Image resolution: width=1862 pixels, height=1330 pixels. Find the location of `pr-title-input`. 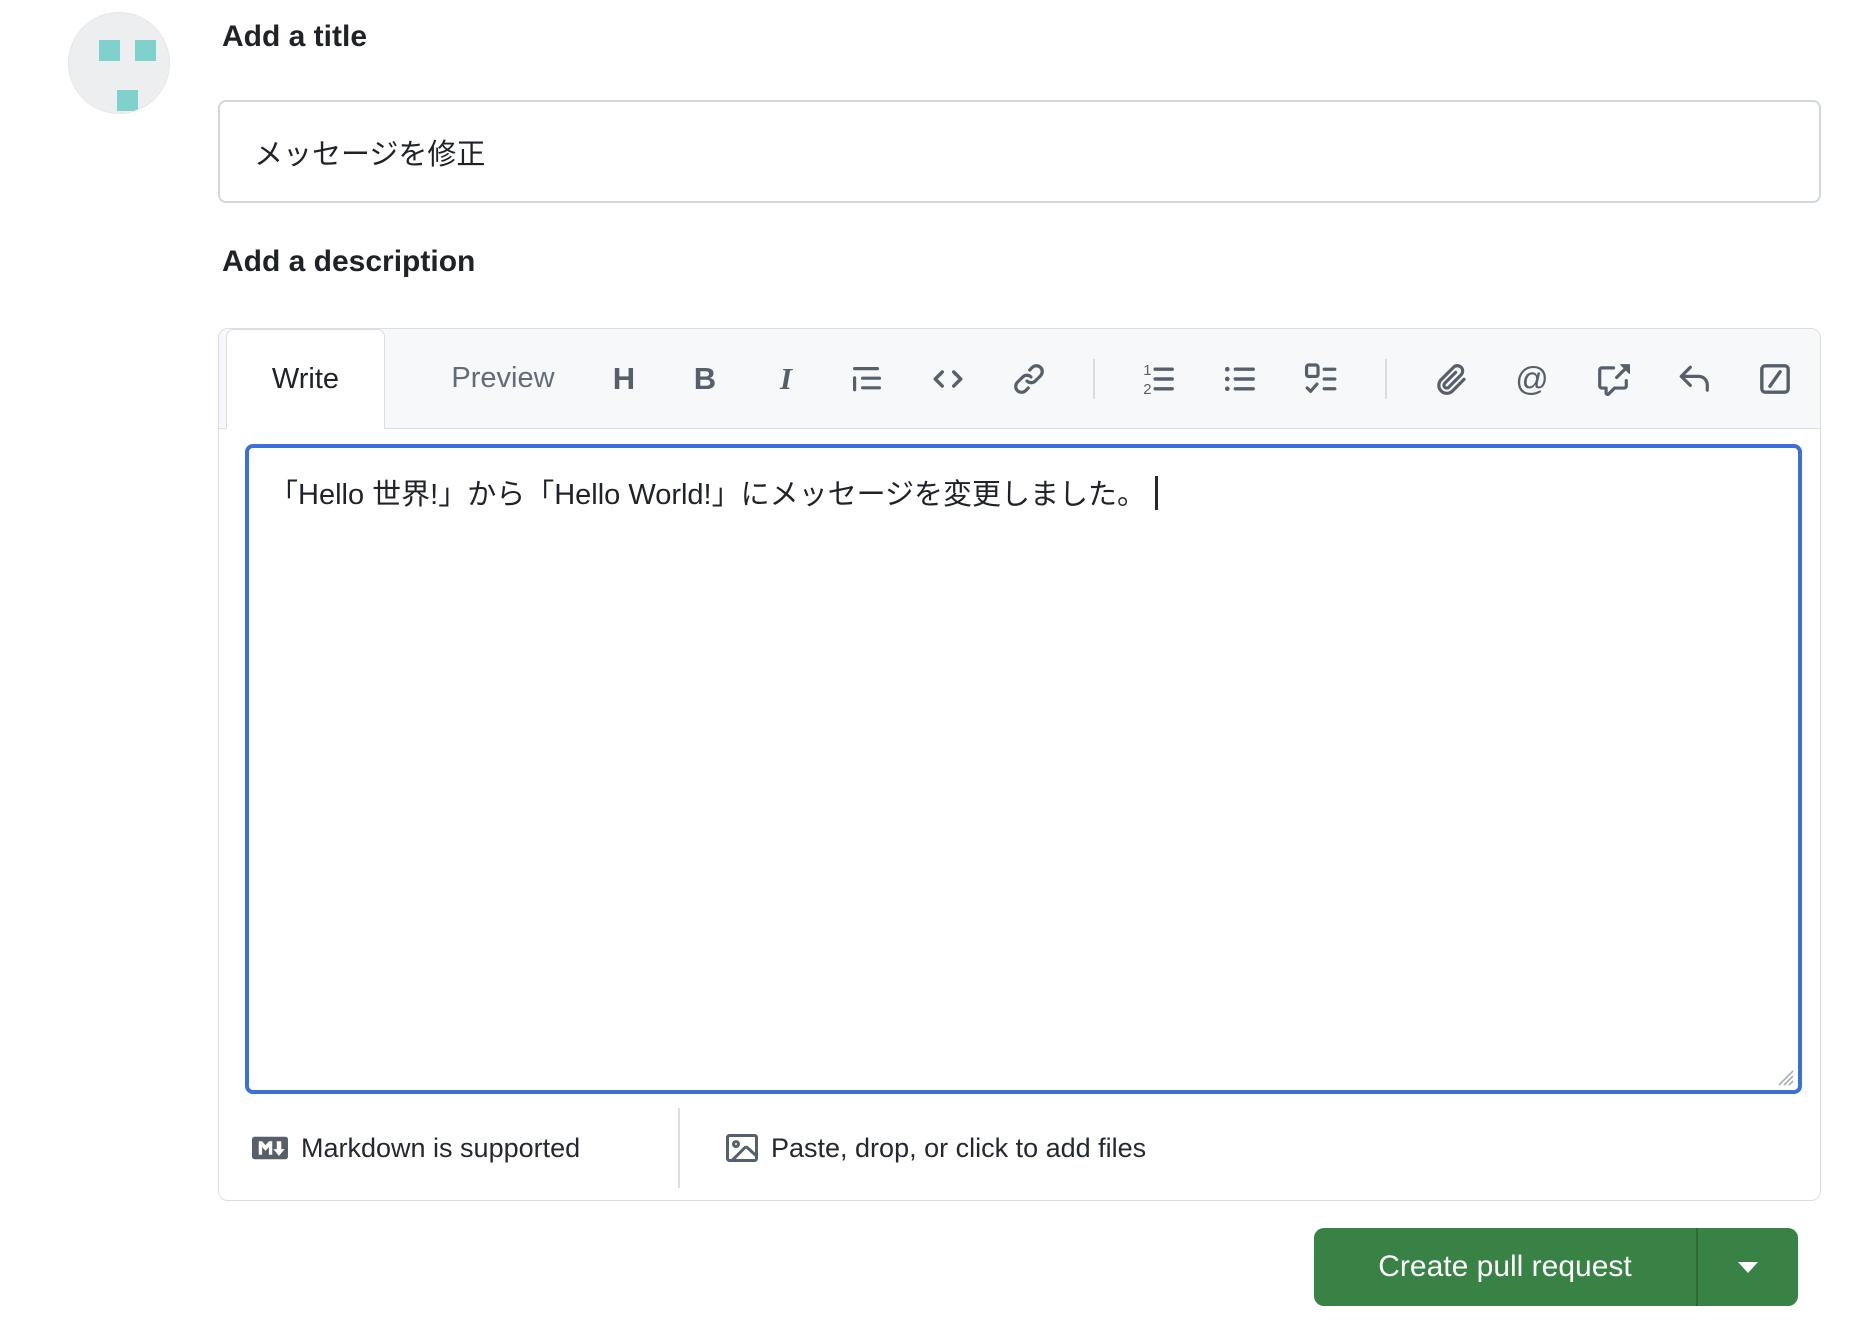

pr-title-input is located at coordinates (1019, 151).